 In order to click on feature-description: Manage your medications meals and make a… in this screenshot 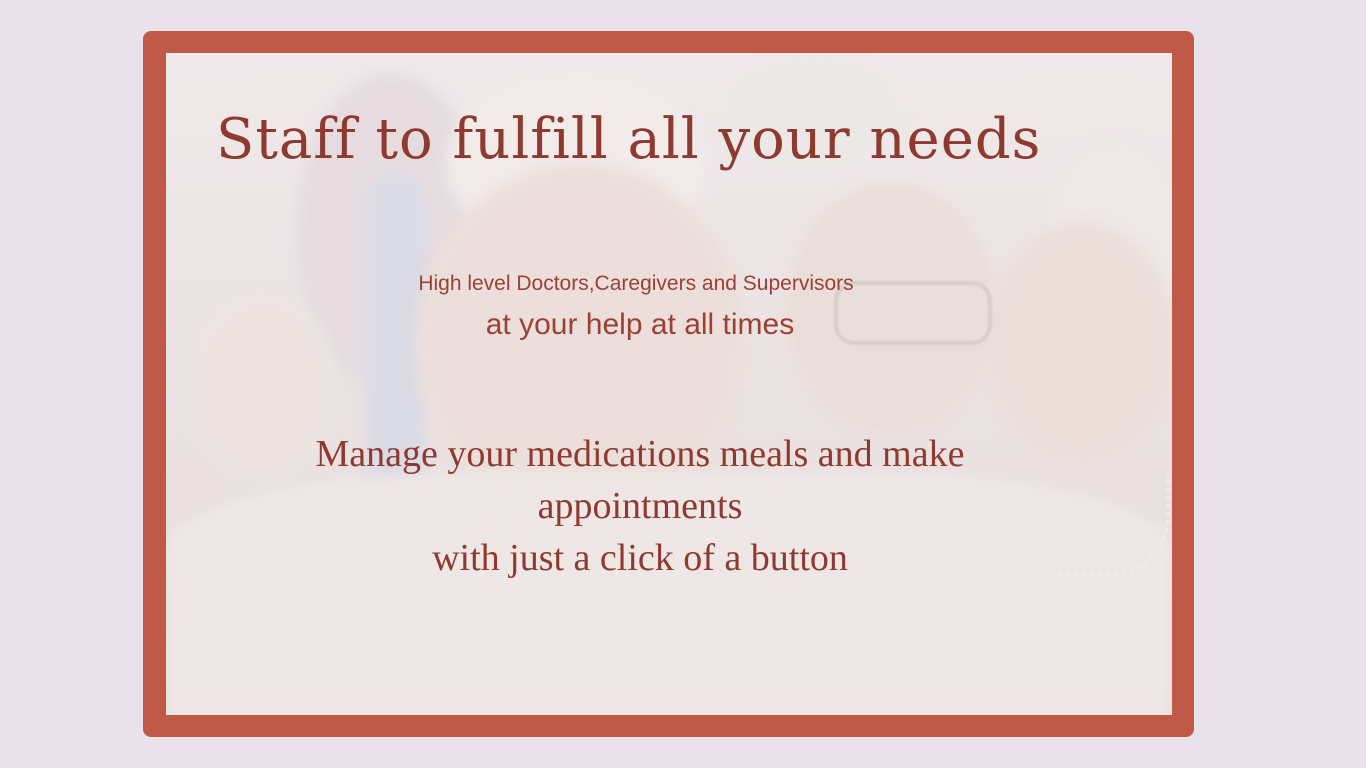, I will do `click(640, 506)`.